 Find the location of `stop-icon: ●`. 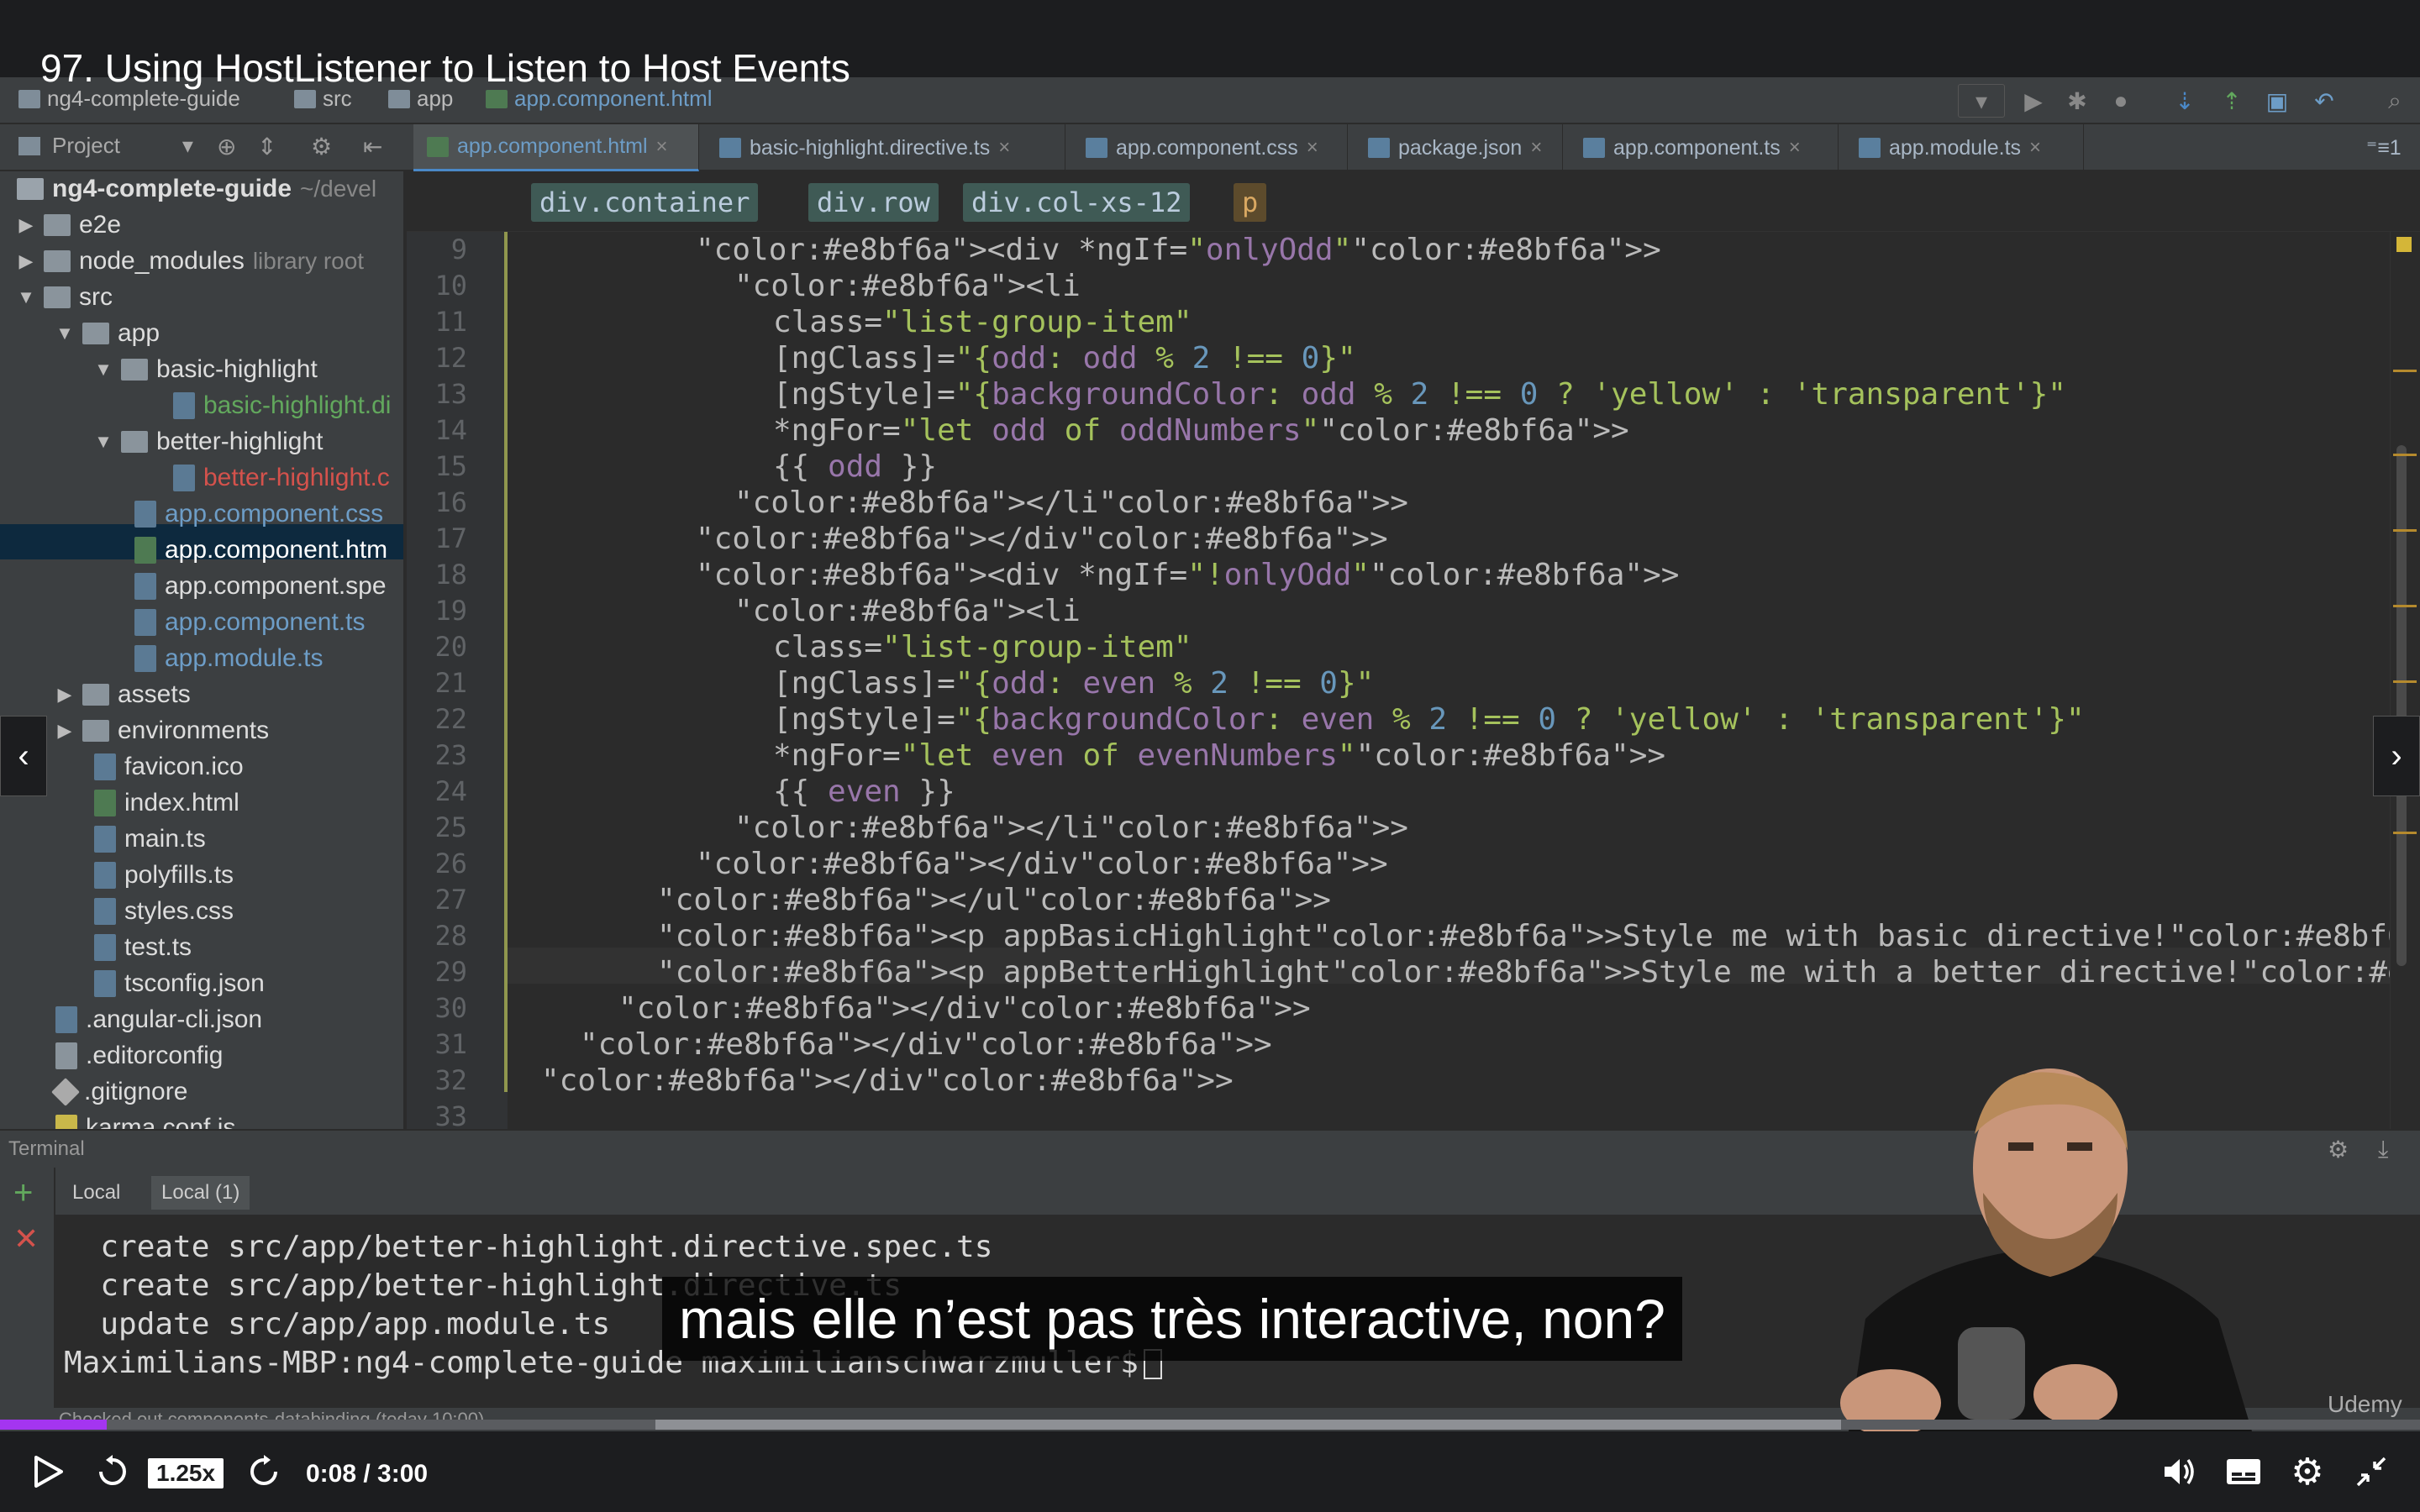

stop-icon: ● is located at coordinates (2121, 101).